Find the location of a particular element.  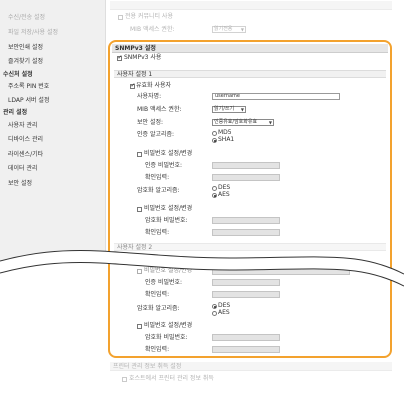

snmpv1-mib-access-select: 읽기전용 ▼ is located at coordinates (229, 29).